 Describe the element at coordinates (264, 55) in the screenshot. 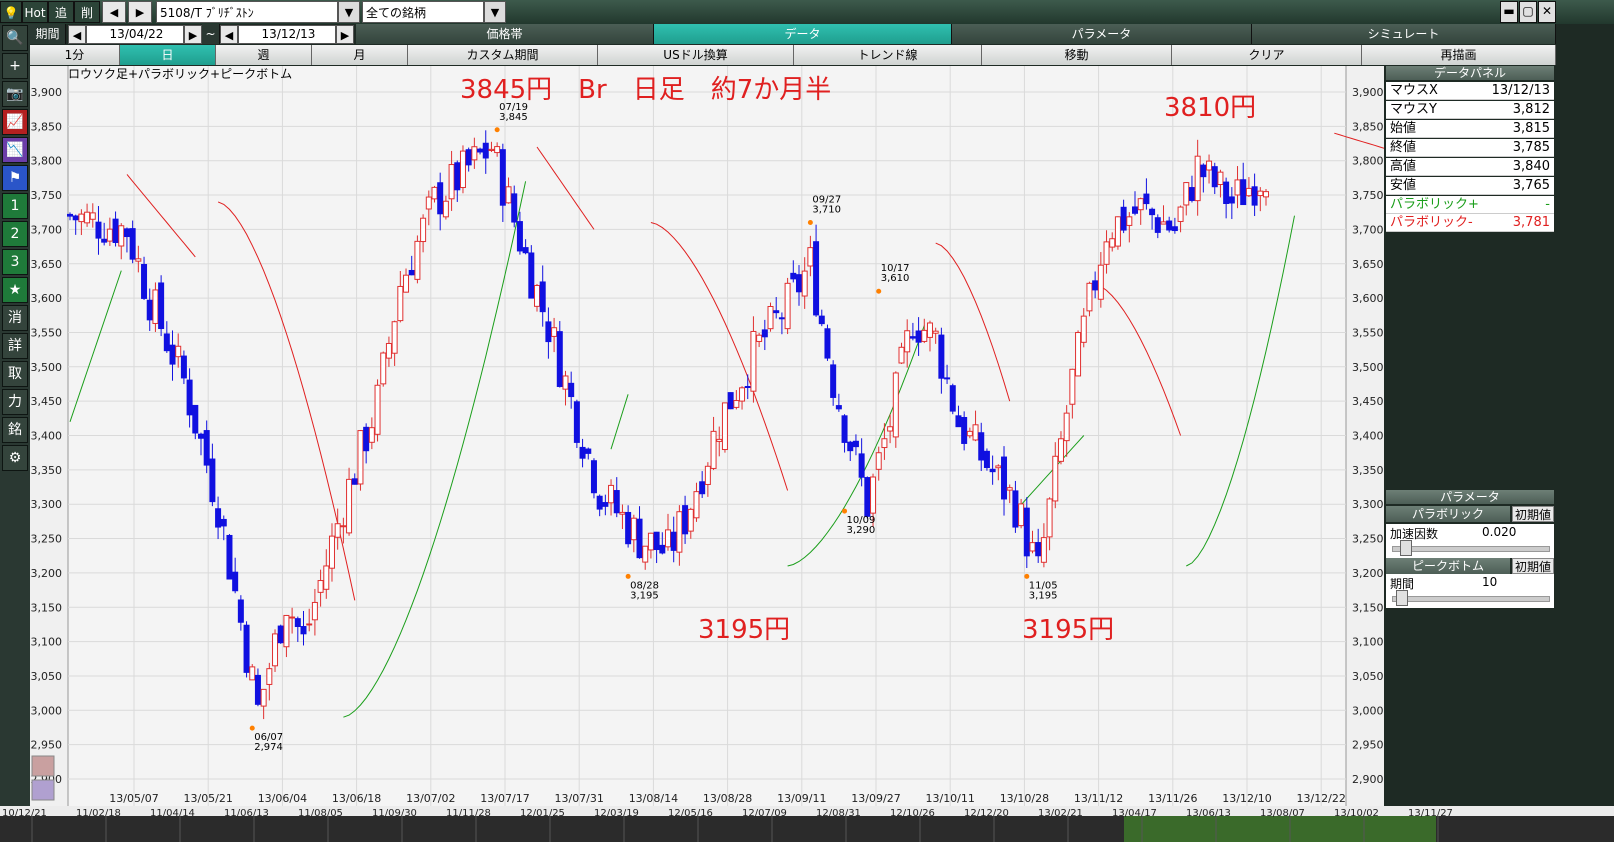

I see `tab-weekly: 週` at that location.